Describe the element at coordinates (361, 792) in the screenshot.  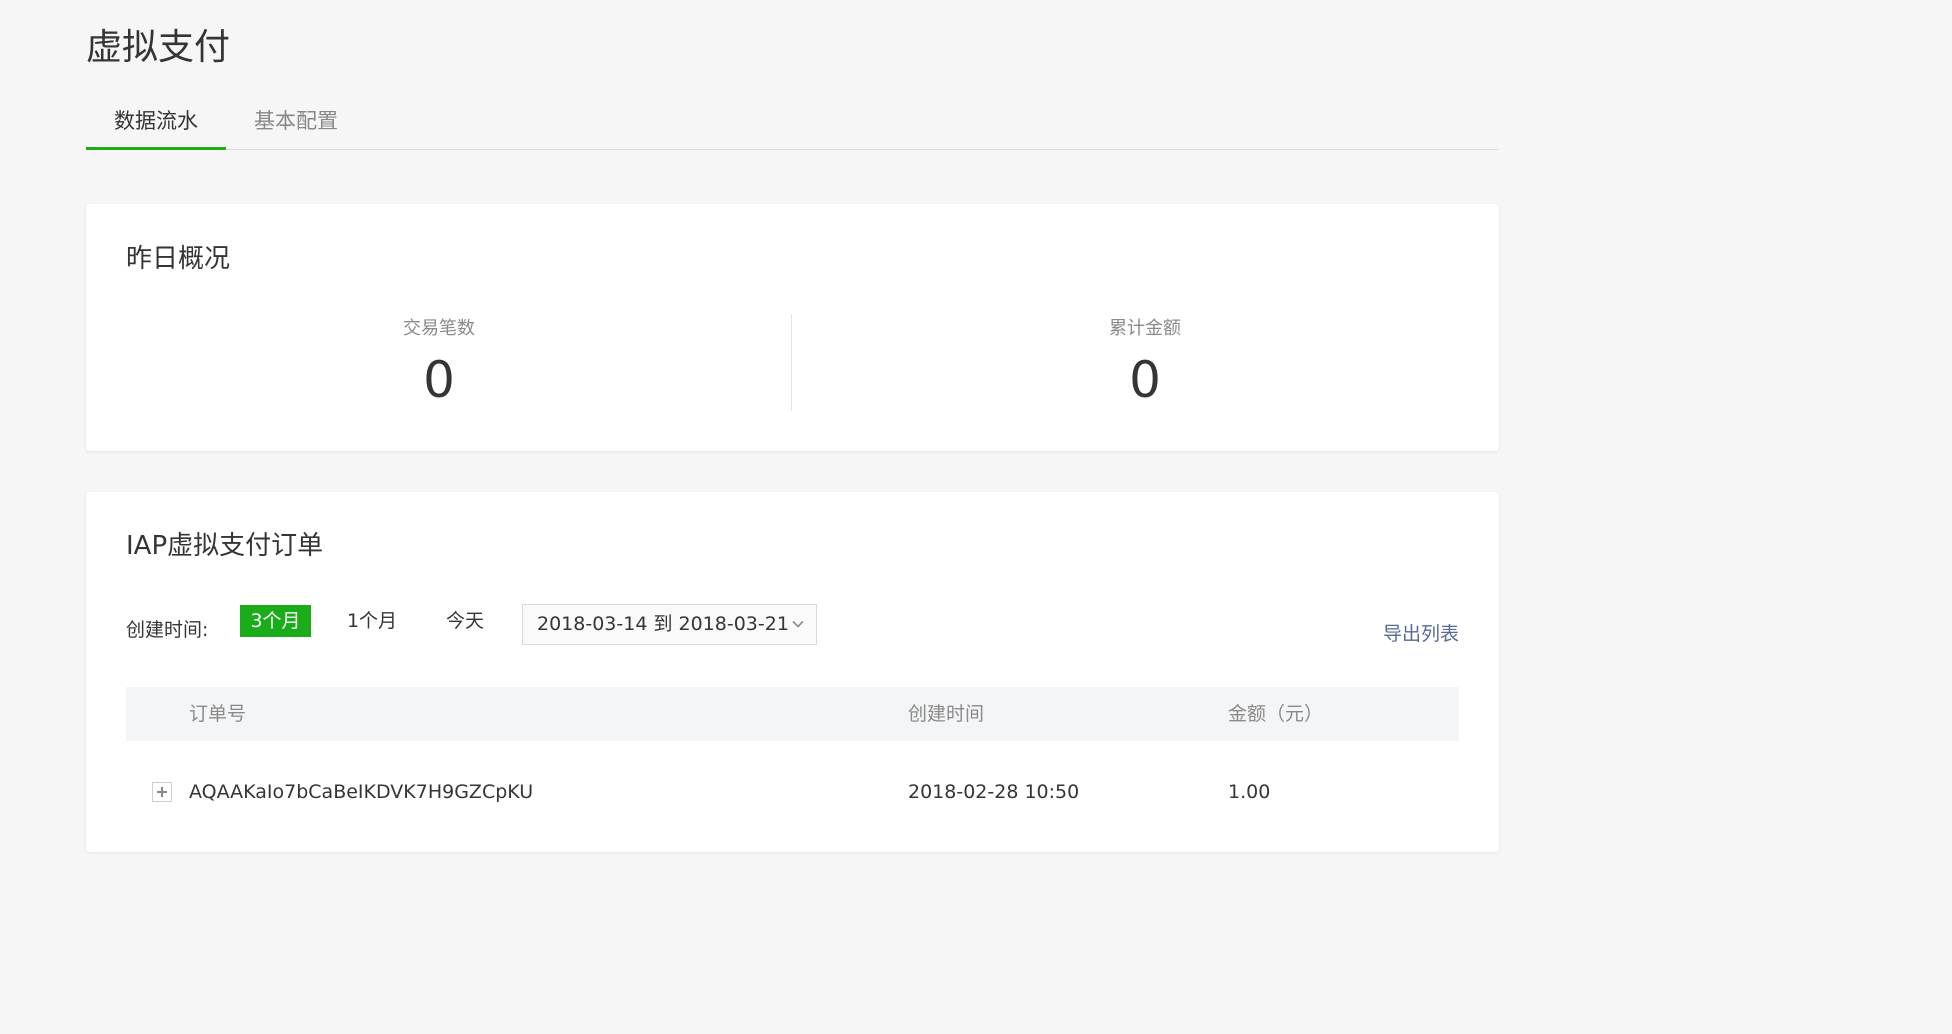
I see `order-id-cell: AQAAKaIo7bCaBeIKDVK7H9GZCpKU` at that location.